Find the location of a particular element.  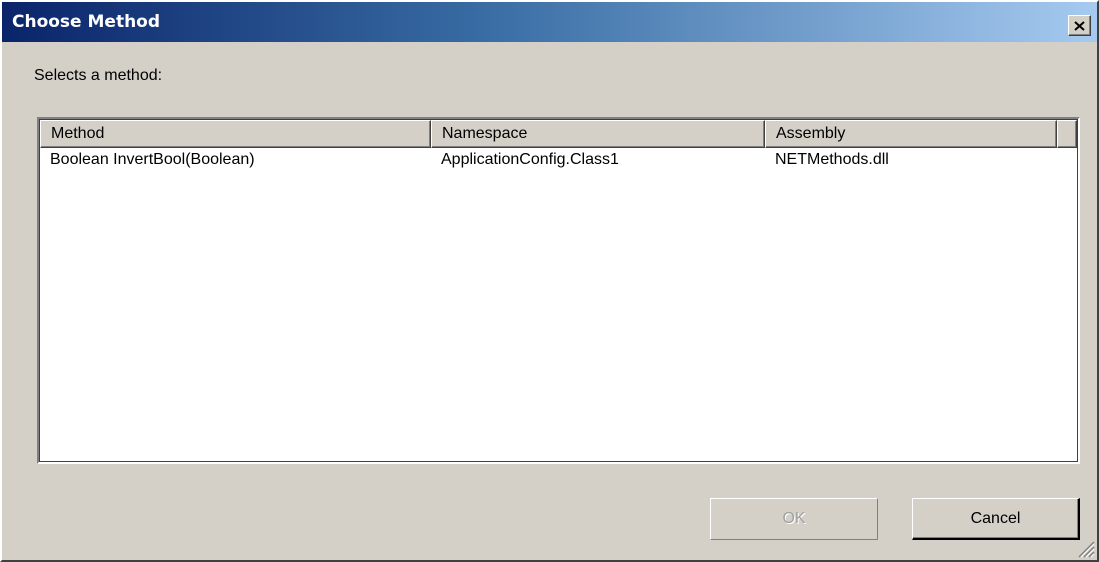

close-button is located at coordinates (1079, 25).